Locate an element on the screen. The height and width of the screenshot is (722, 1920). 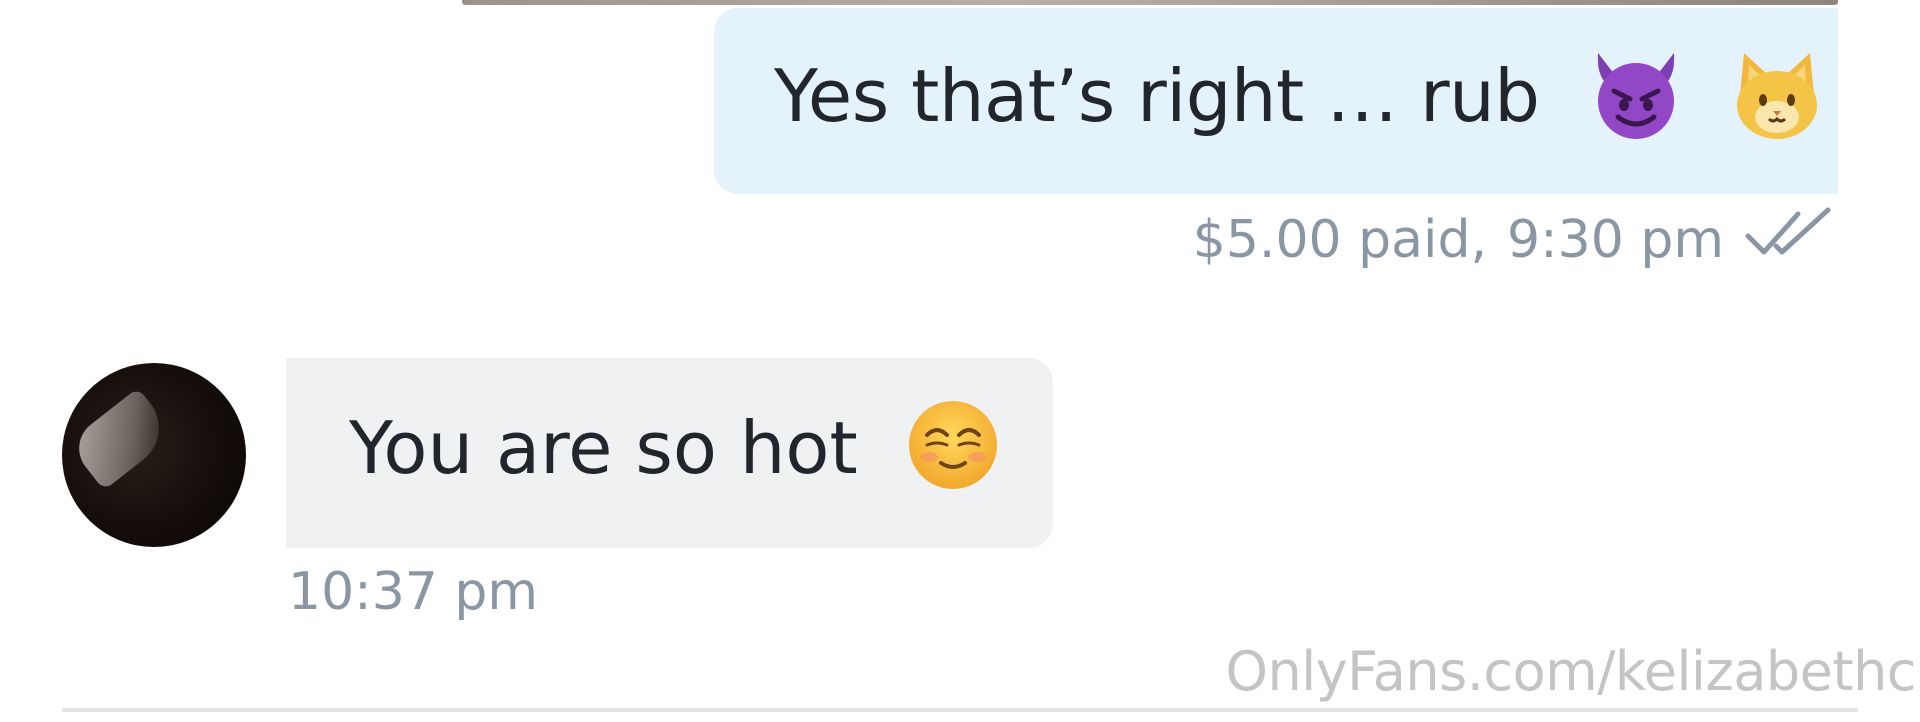
cat-face-emoji-icon is located at coordinates (1777, 101).